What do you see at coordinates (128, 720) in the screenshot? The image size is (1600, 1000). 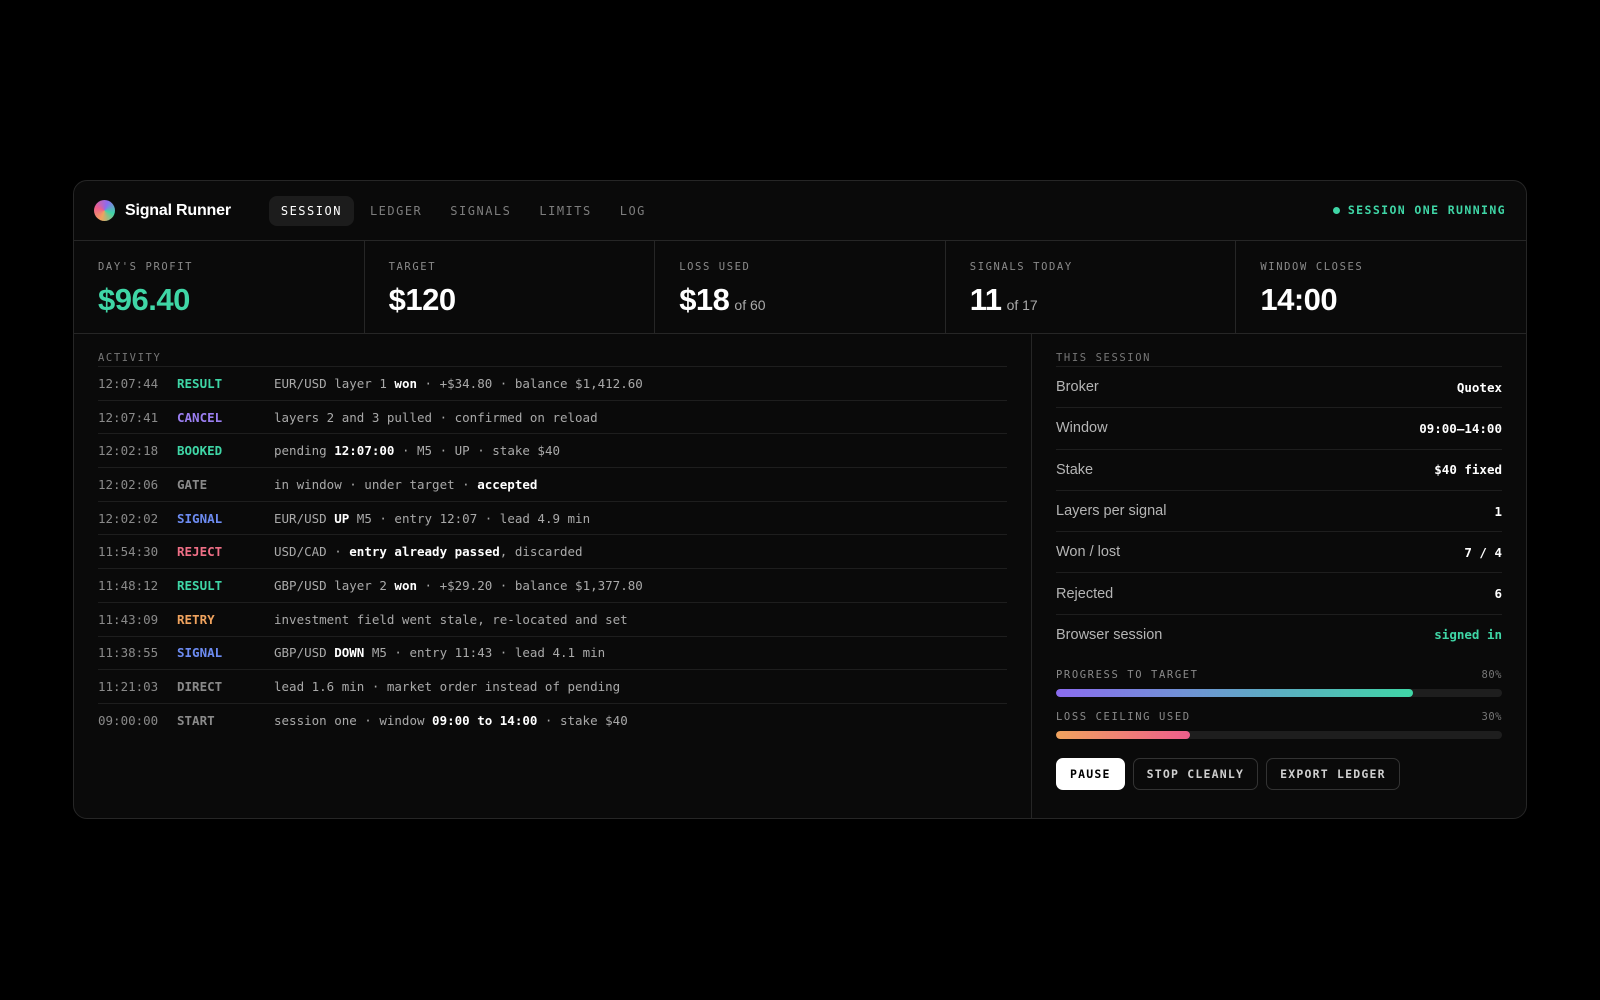 I see `log-time: 09:00:00` at bounding box center [128, 720].